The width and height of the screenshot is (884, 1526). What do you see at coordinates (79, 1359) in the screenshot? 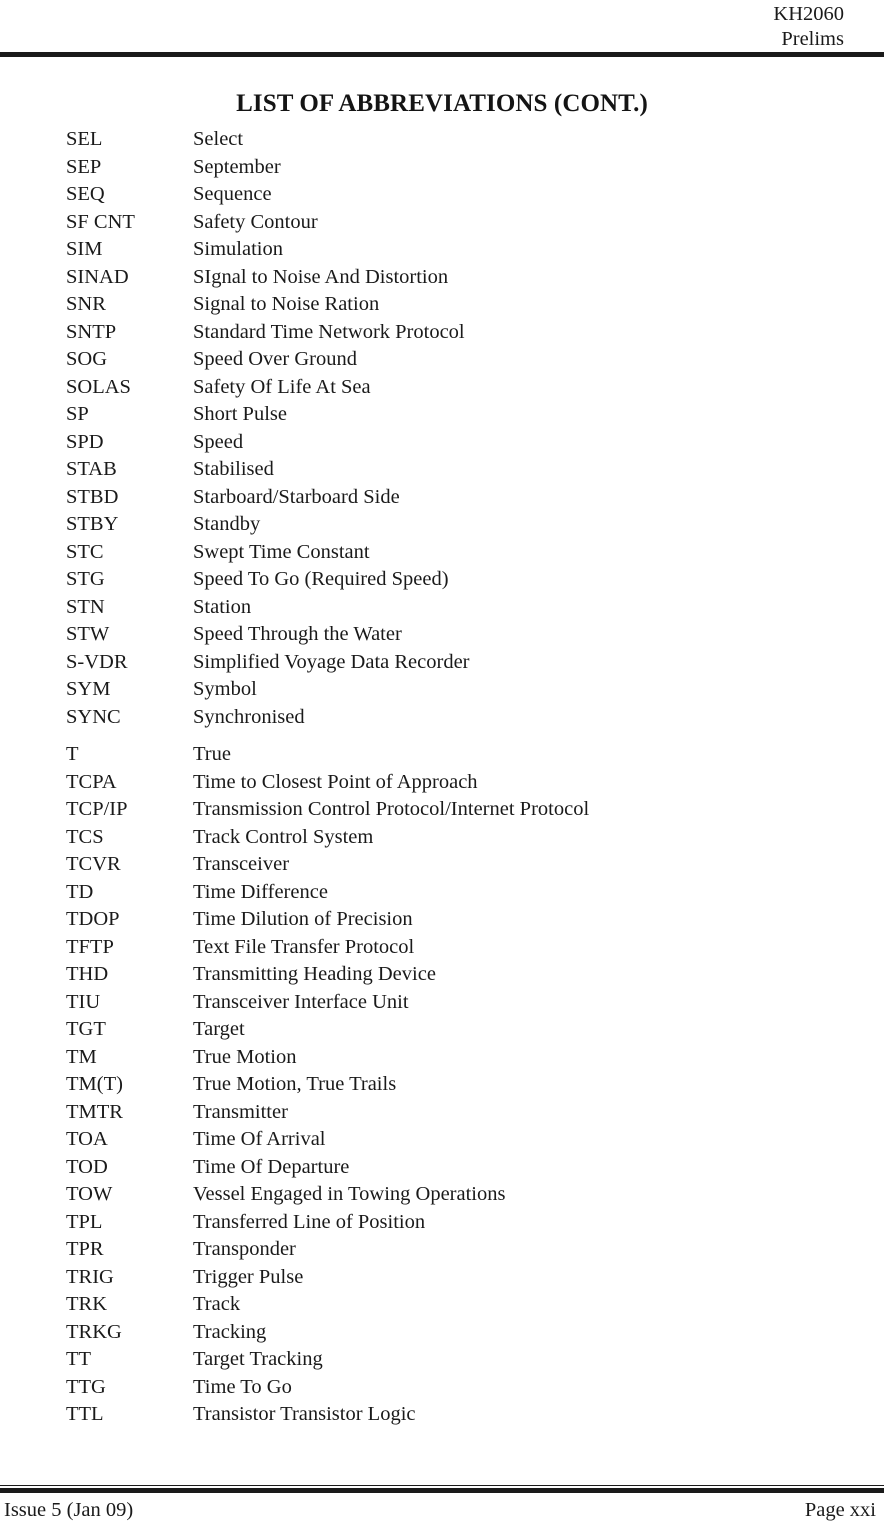
I see `abbreviation-term: TT` at bounding box center [79, 1359].